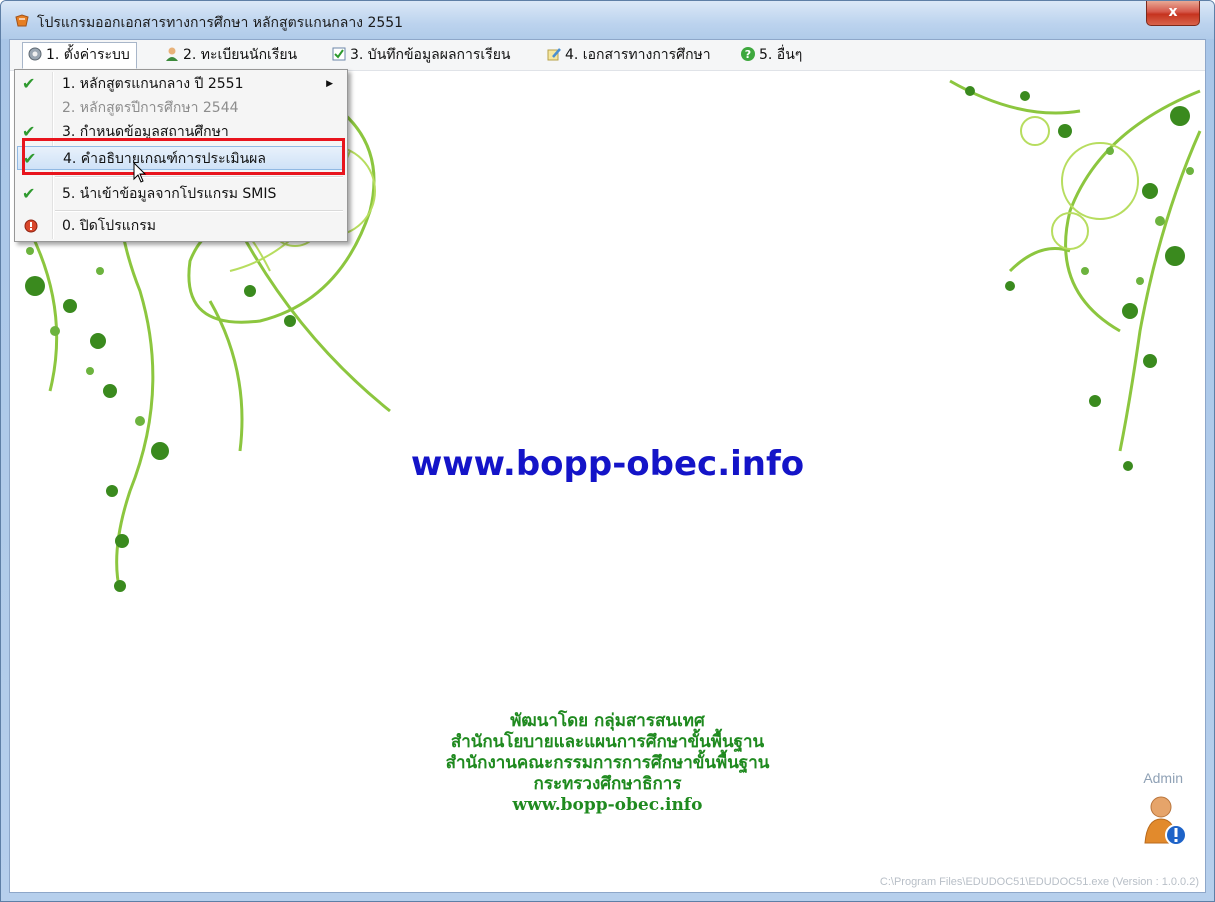  What do you see at coordinates (31, 226) in the screenshot?
I see `exit-icon` at bounding box center [31, 226].